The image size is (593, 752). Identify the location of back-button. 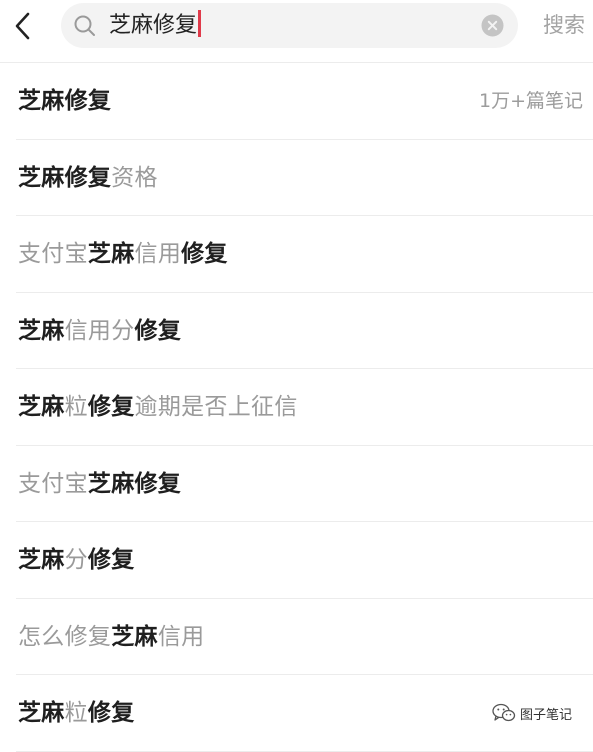
(23, 26).